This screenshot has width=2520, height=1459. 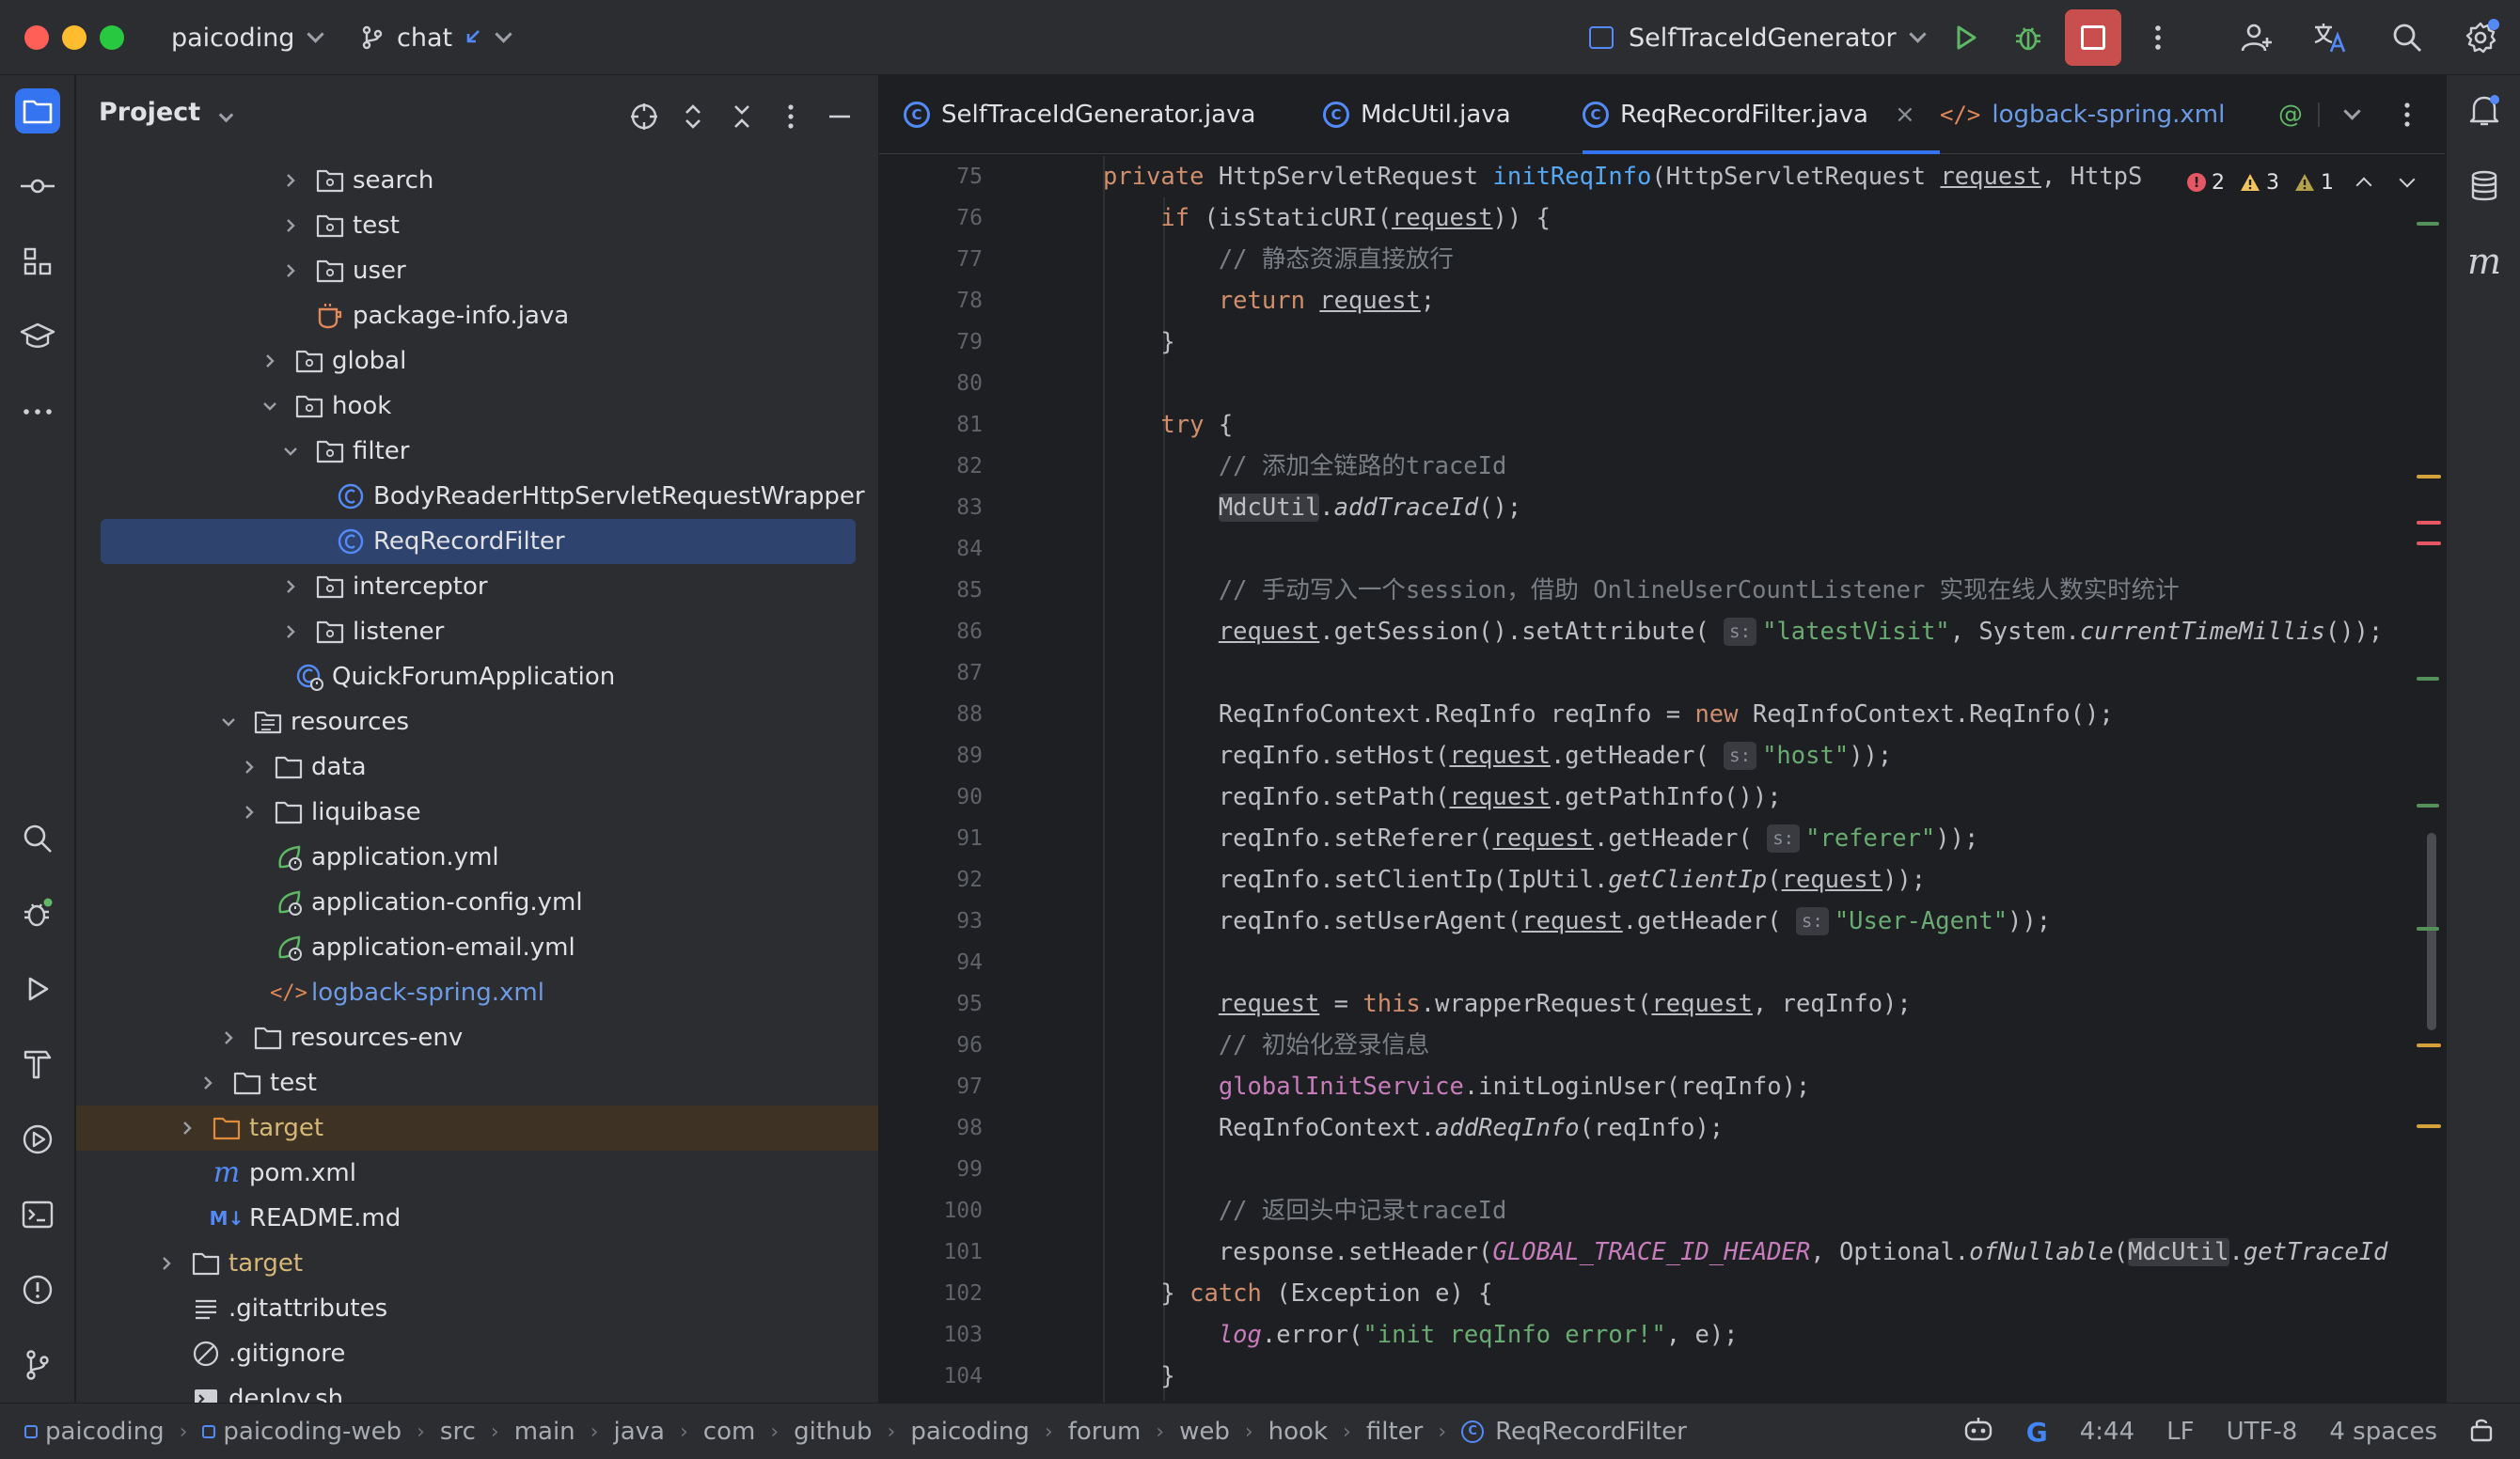 I want to click on tree-item: listener, so click(x=477, y=631).